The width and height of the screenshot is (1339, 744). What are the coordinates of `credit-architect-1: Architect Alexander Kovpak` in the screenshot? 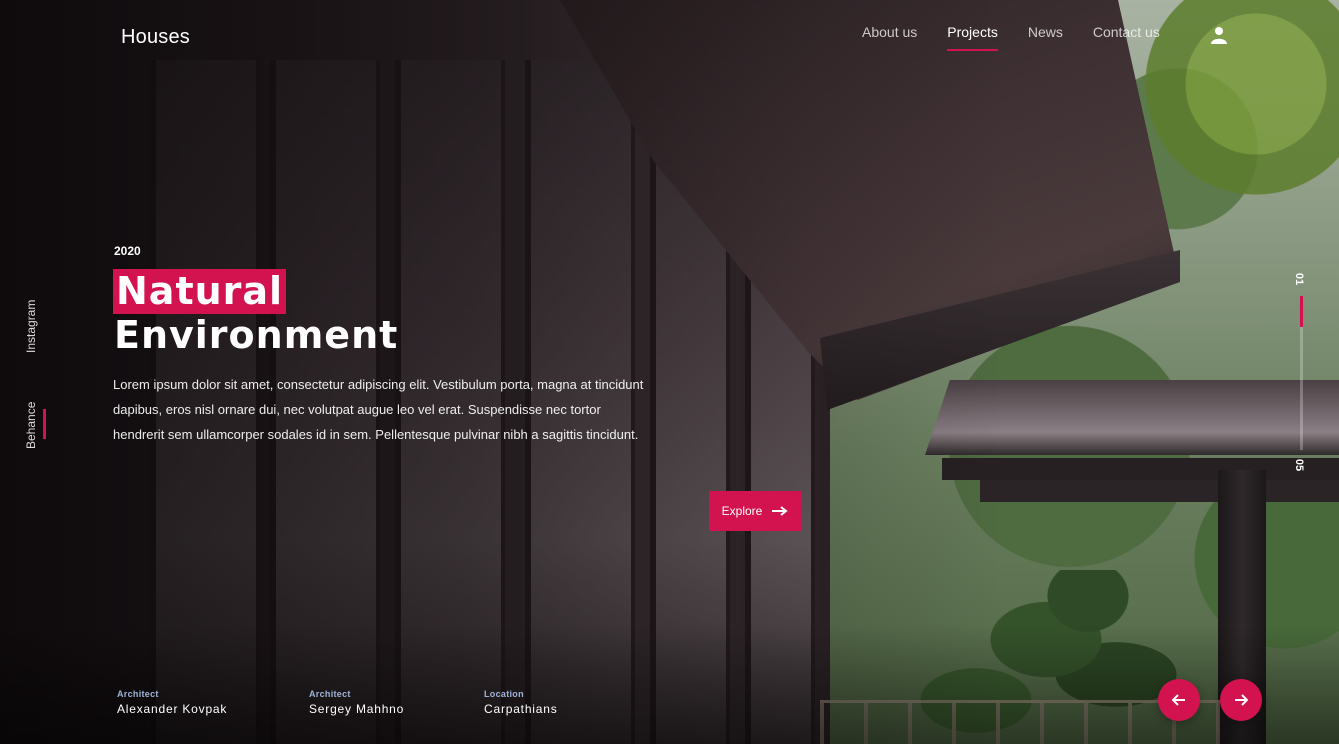 It's located at (172, 702).